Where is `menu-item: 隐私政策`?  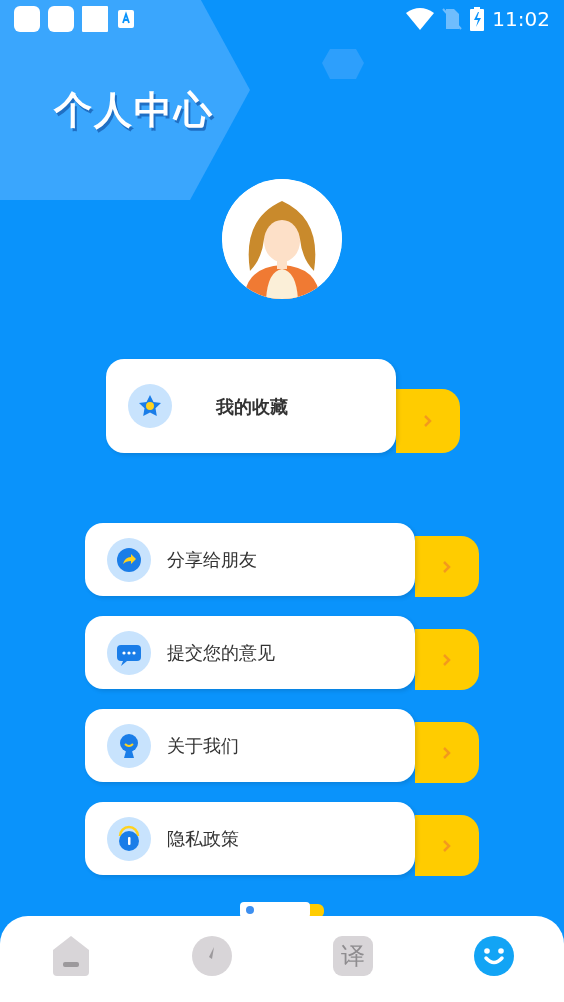 menu-item: 隐私政策 is located at coordinates (250, 838).